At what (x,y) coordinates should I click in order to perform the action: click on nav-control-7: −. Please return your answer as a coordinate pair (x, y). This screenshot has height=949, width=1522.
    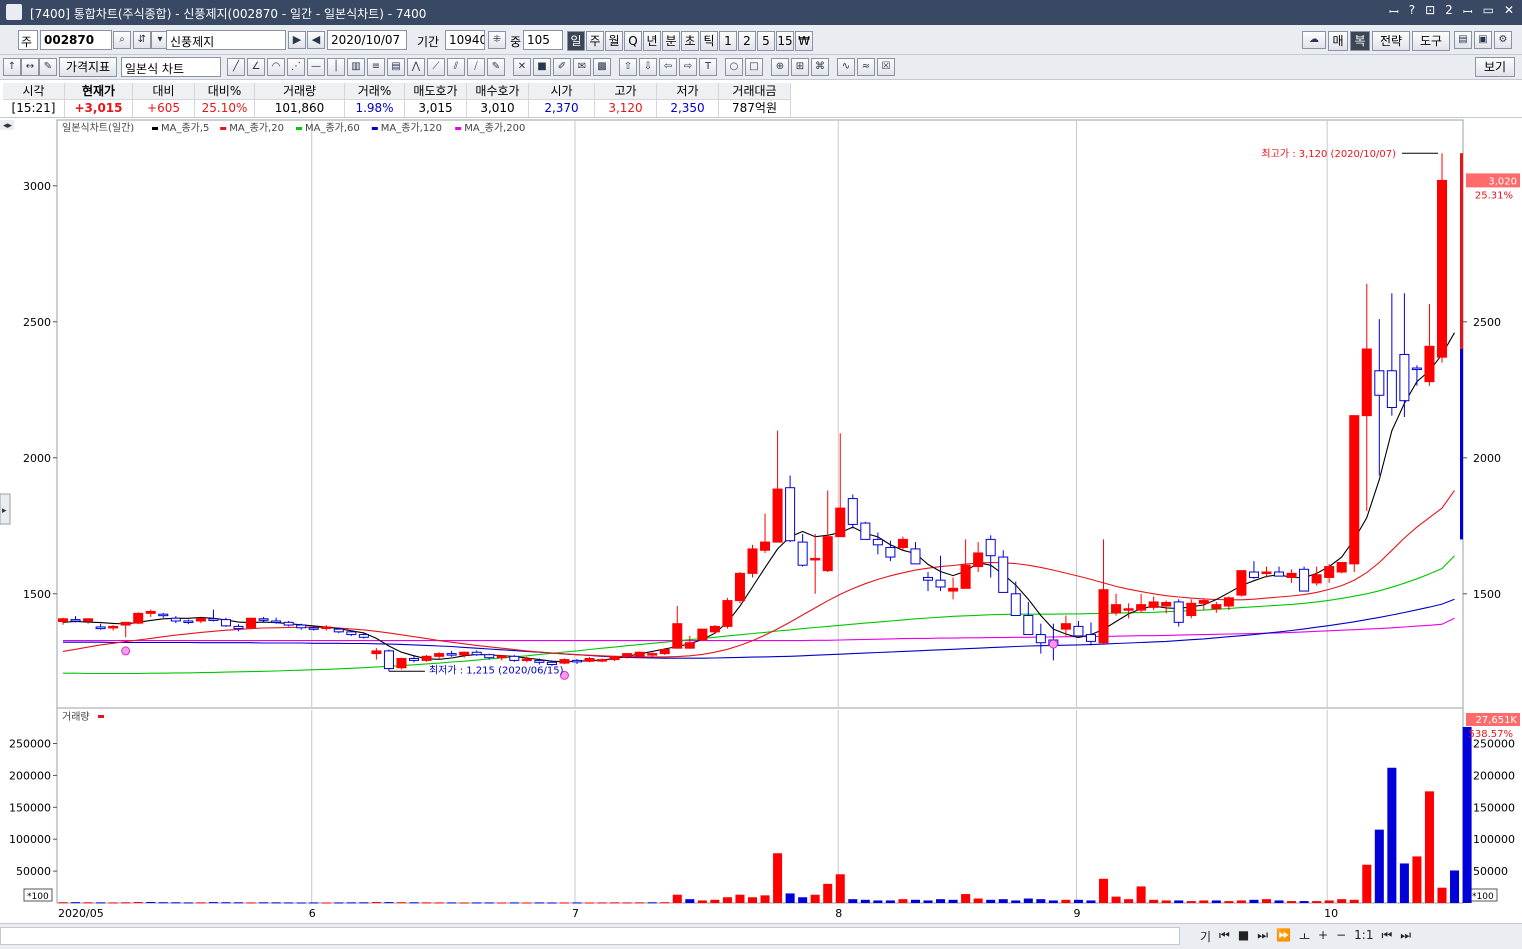
    Looking at the image, I should click on (1341, 936).